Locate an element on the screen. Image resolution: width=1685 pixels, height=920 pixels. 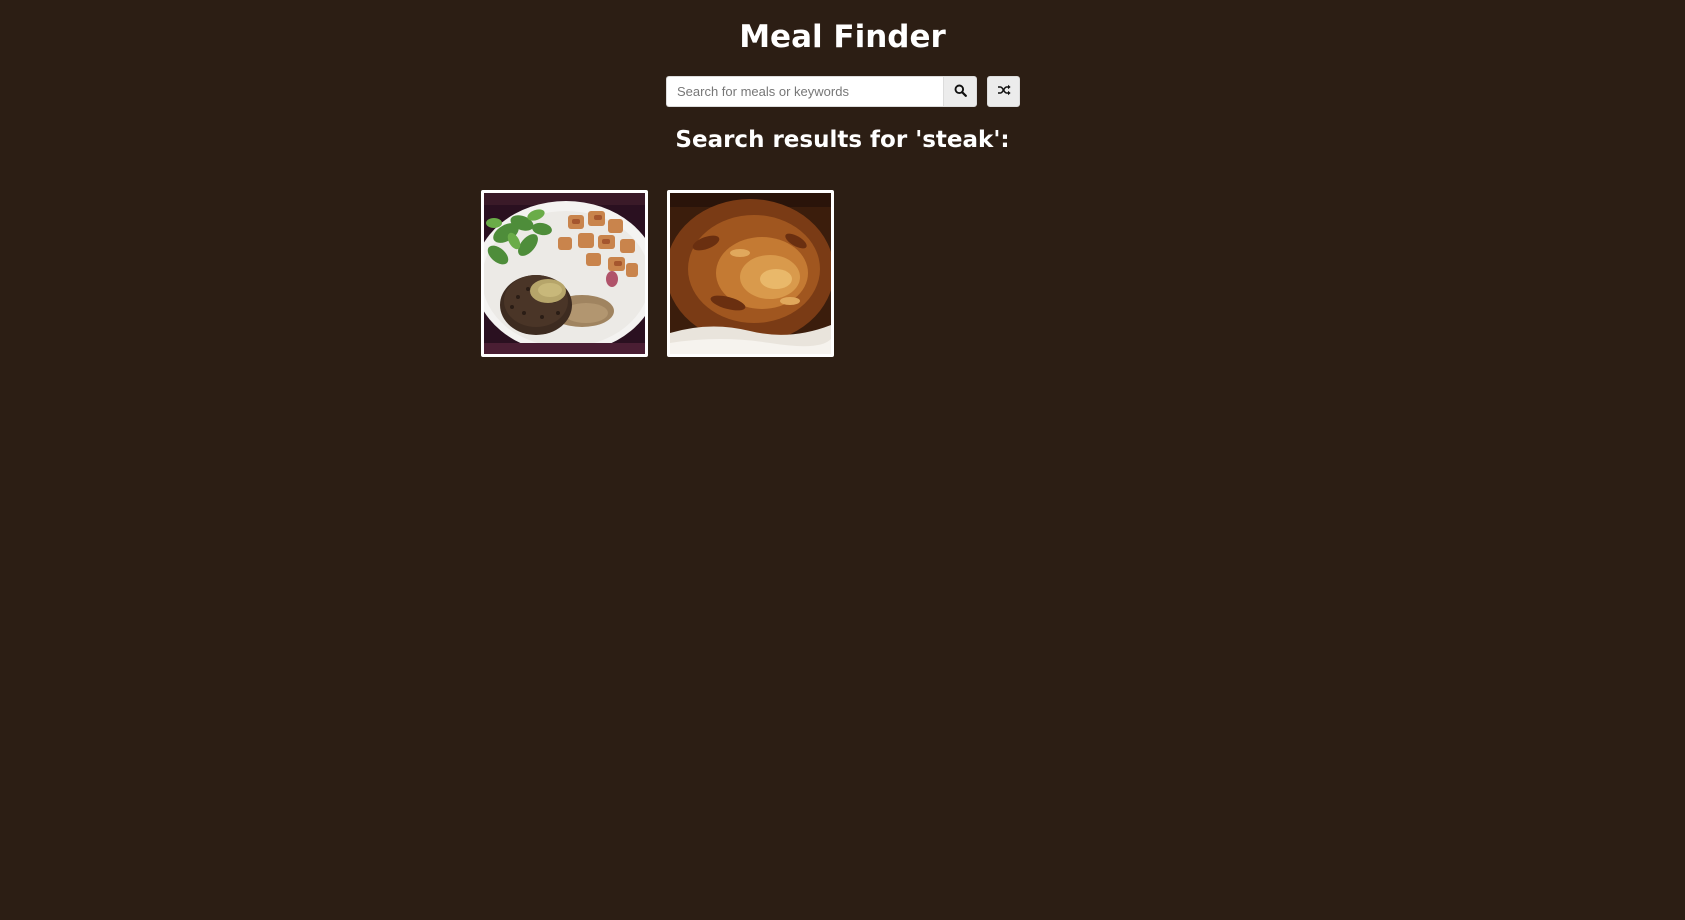
random-meal-button is located at coordinates (1003, 91).